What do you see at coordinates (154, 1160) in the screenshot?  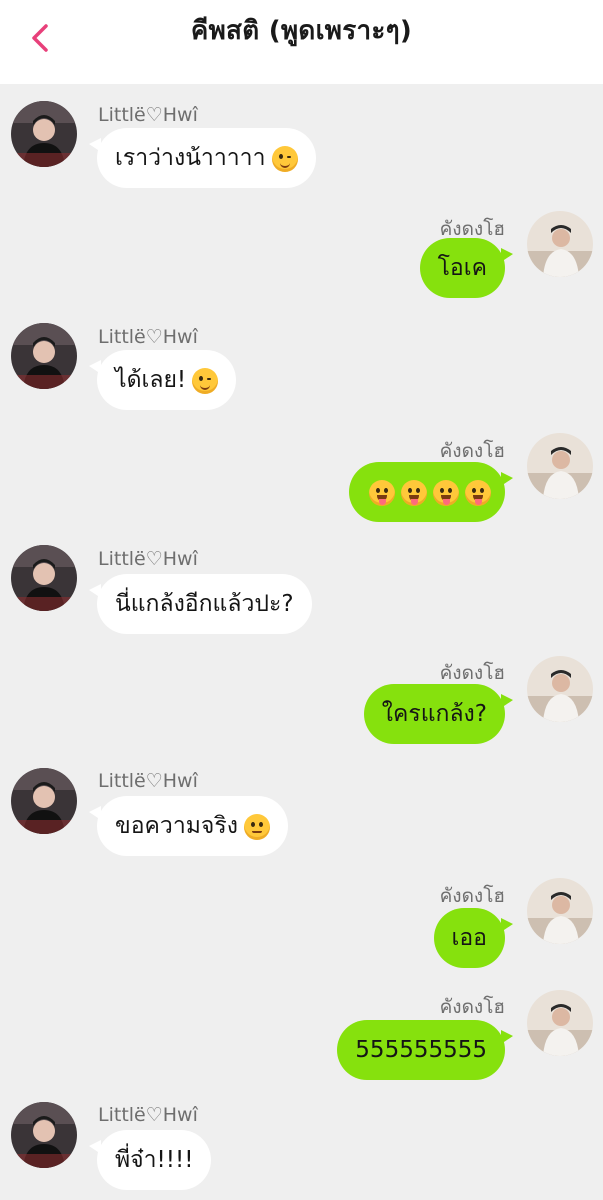 I see `message-text: พี่จ๋า!!!!` at bounding box center [154, 1160].